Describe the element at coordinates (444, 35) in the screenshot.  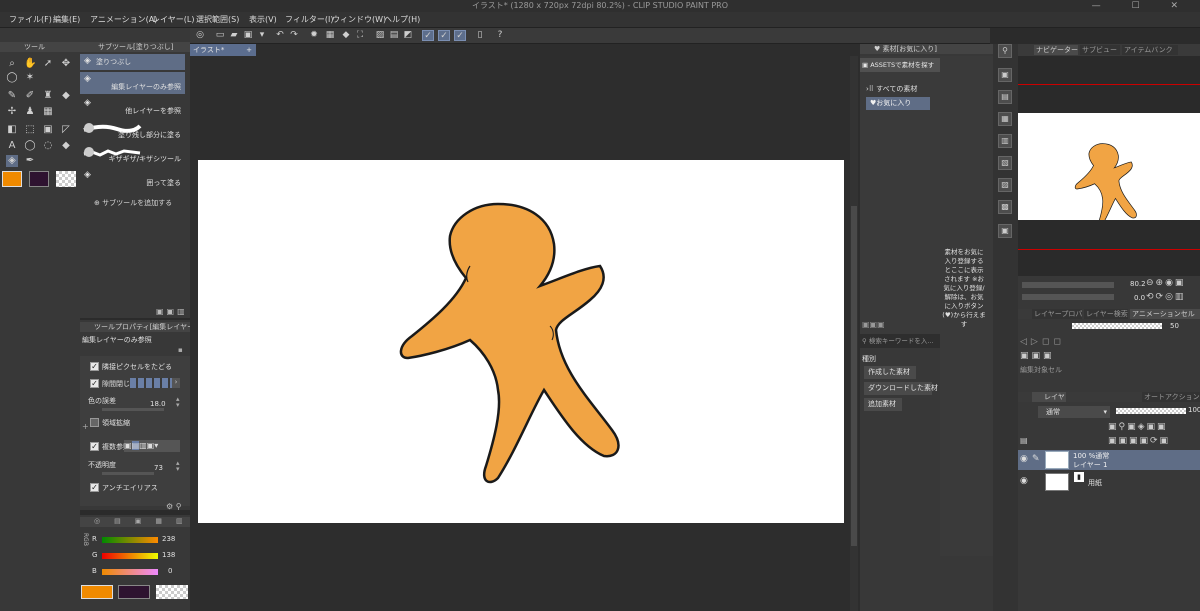
I see `snap-special-ruler-icon: ✓` at that location.